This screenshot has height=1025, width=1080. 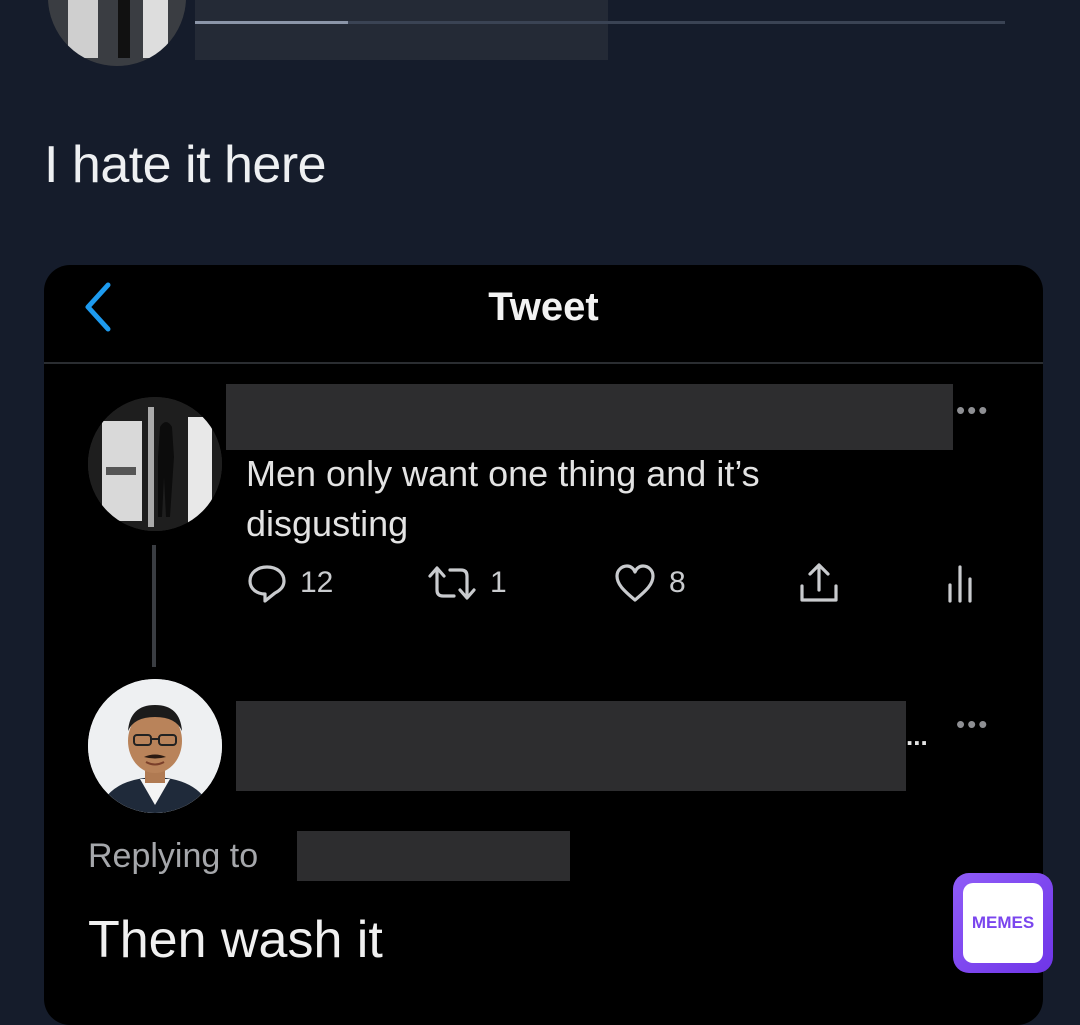 I want to click on memes-label: MEMES, so click(x=1003, y=922).